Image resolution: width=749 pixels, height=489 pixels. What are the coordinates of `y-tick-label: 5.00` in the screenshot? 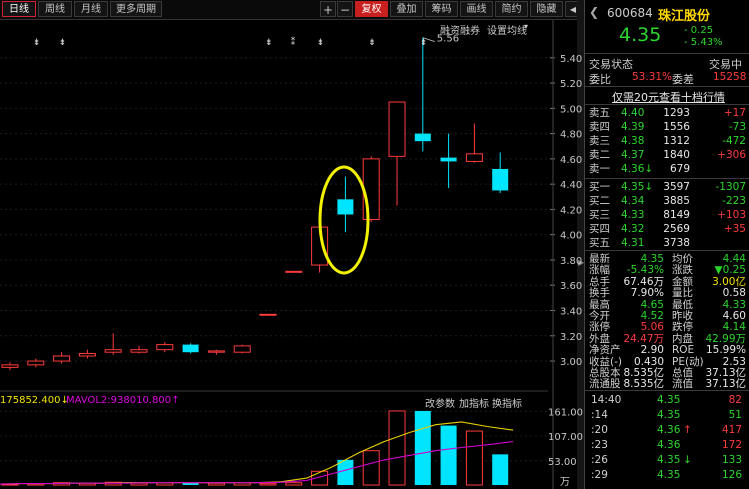 It's located at (571, 109).